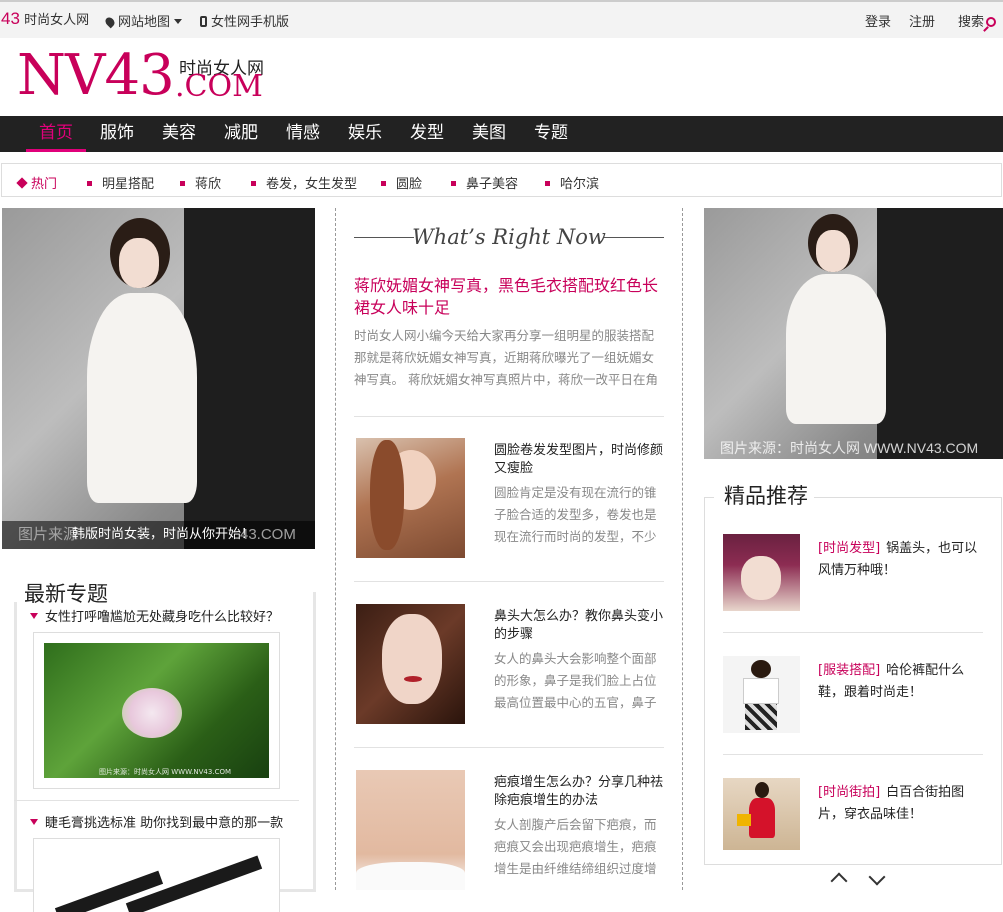  I want to click on right-feature-photo: 图片来源：时尚女人网 WWW.NV43.COM, so click(853, 333).